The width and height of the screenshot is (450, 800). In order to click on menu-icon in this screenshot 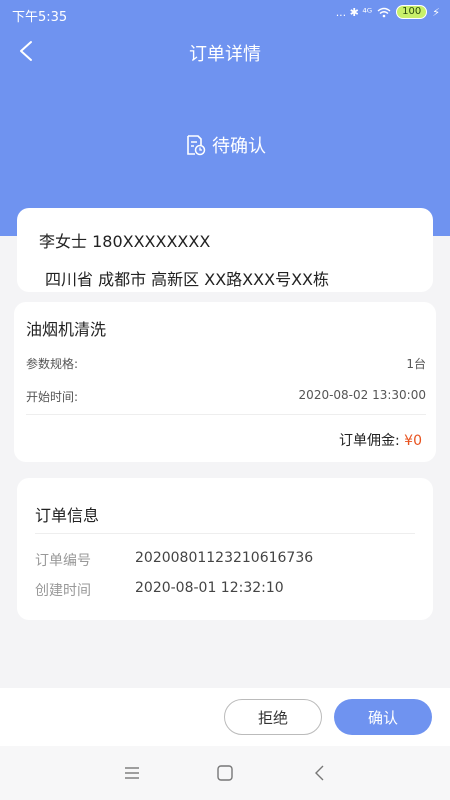, I will do `click(132, 773)`.